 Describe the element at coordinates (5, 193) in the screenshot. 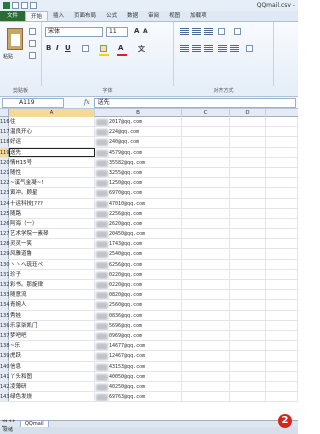

I see `row-number: 123` at that location.